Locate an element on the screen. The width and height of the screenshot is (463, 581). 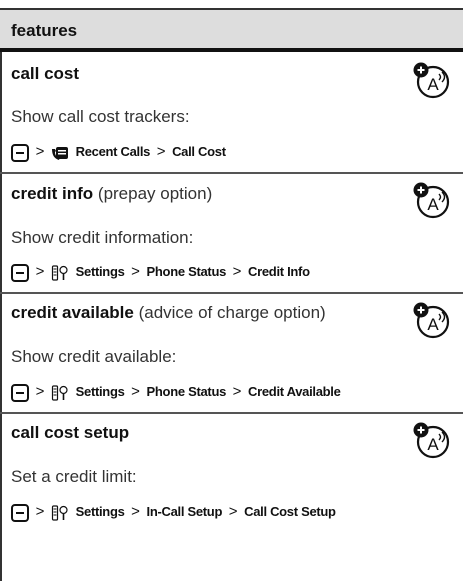
section-description: Show credit information: is located at coordinates (102, 237).